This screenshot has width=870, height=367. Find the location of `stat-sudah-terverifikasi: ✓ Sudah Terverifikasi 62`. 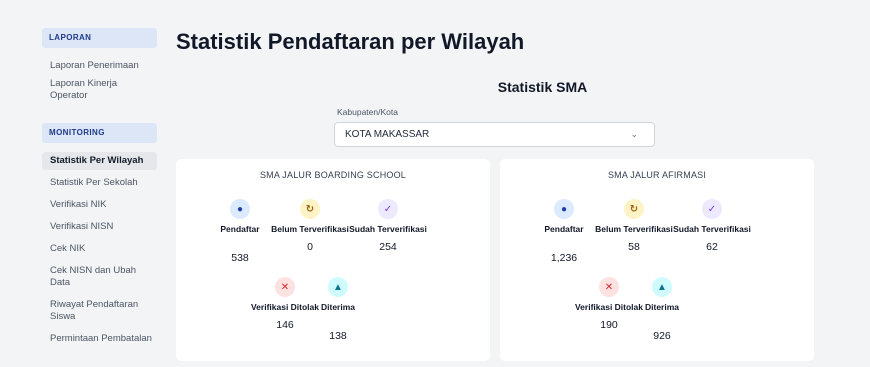

stat-sudah-terverifikasi: ✓ Sudah Terverifikasi 62 is located at coordinates (712, 226).